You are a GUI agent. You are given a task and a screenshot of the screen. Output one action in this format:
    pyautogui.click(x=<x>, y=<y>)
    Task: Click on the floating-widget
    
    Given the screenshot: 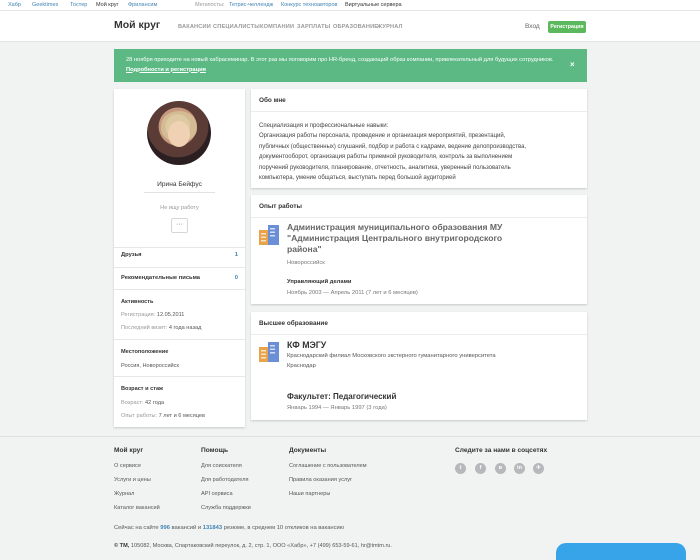 What is the action you would take?
    pyautogui.click(x=621, y=551)
    